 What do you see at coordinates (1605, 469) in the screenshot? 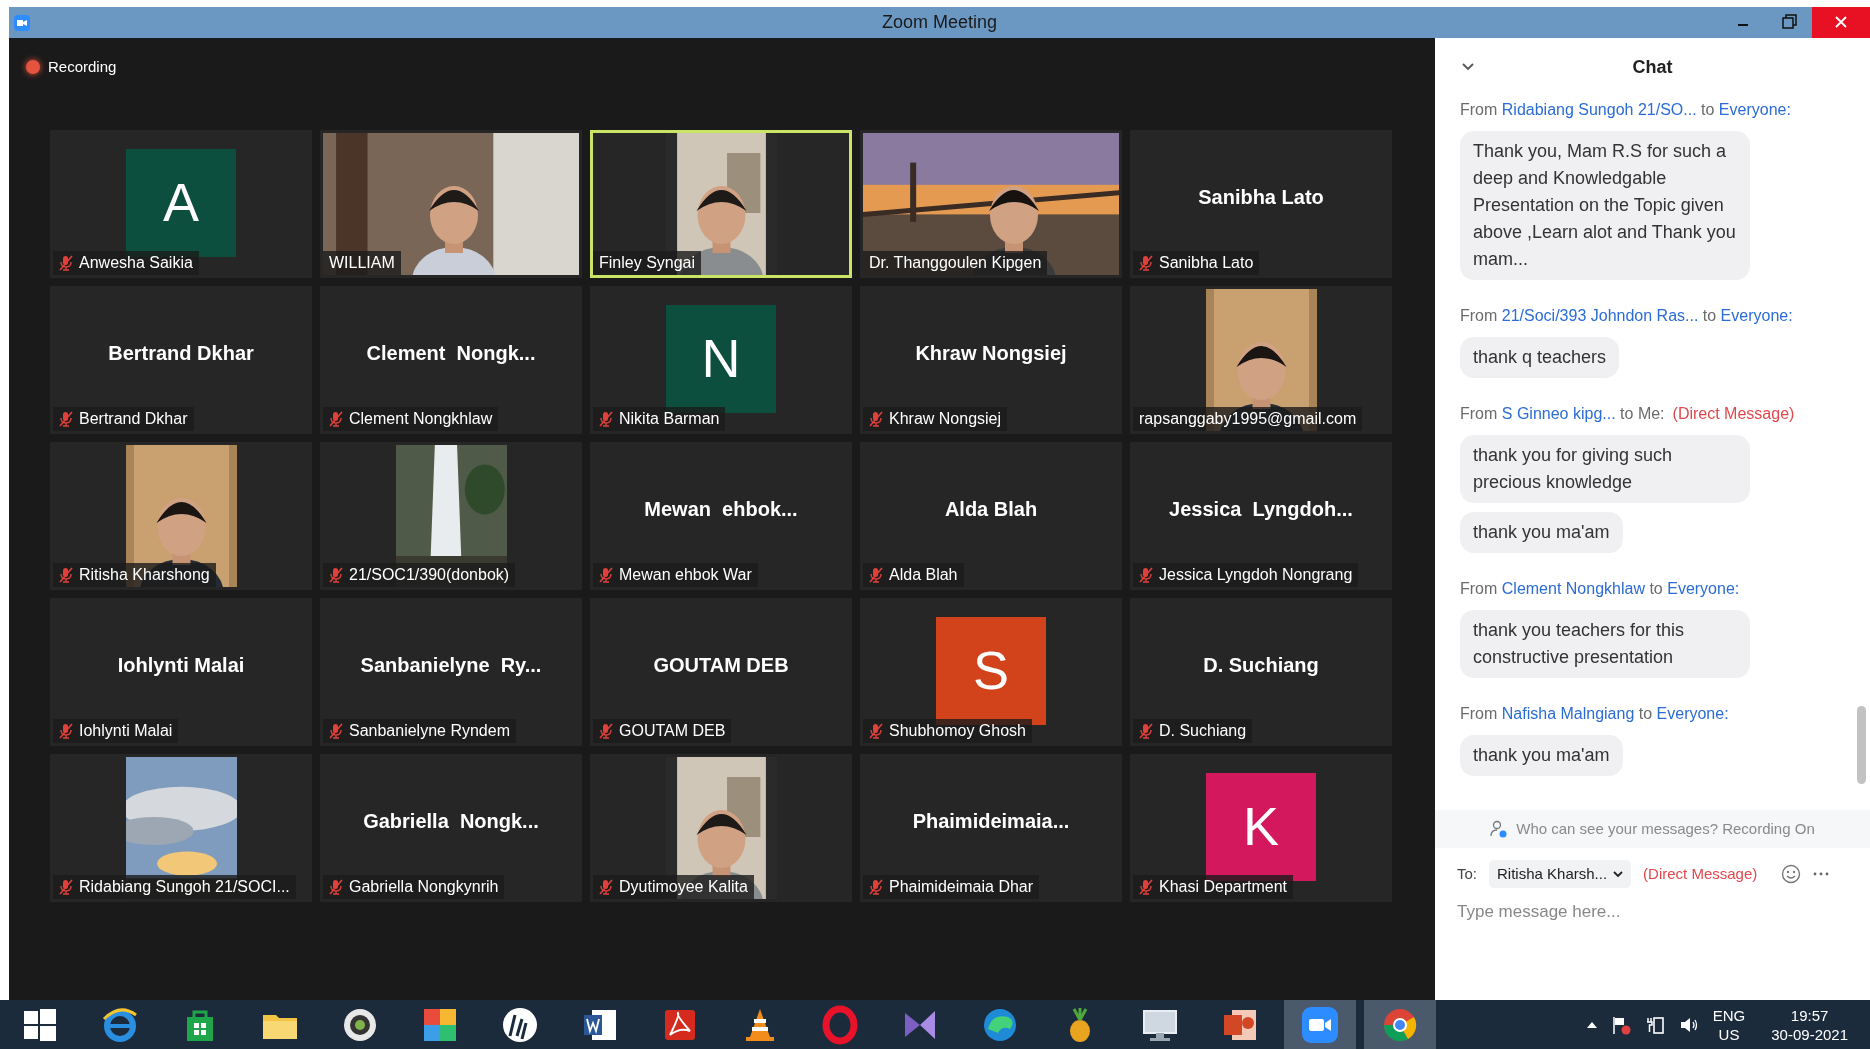
I see `message-bubble: thank you for giving such precious knowledge` at bounding box center [1605, 469].